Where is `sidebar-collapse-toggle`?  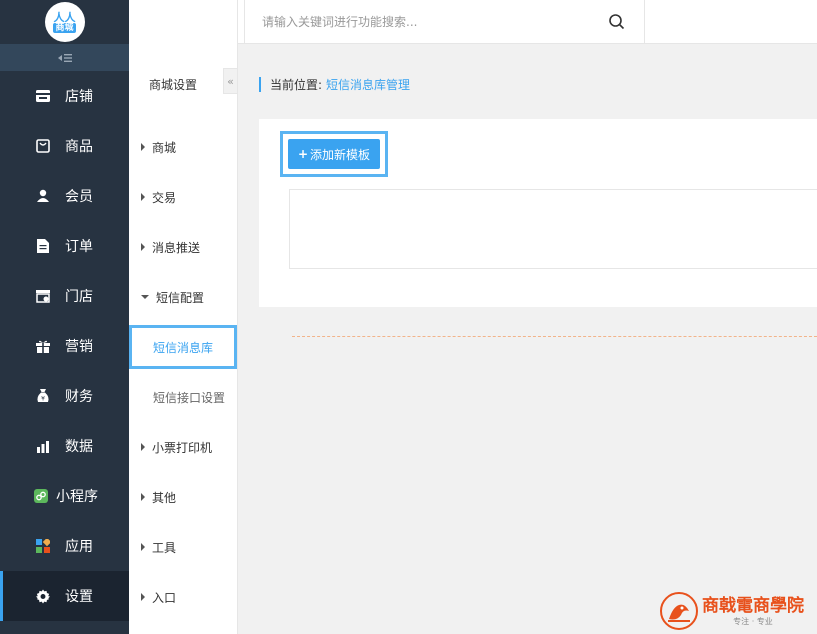 sidebar-collapse-toggle is located at coordinates (64, 57).